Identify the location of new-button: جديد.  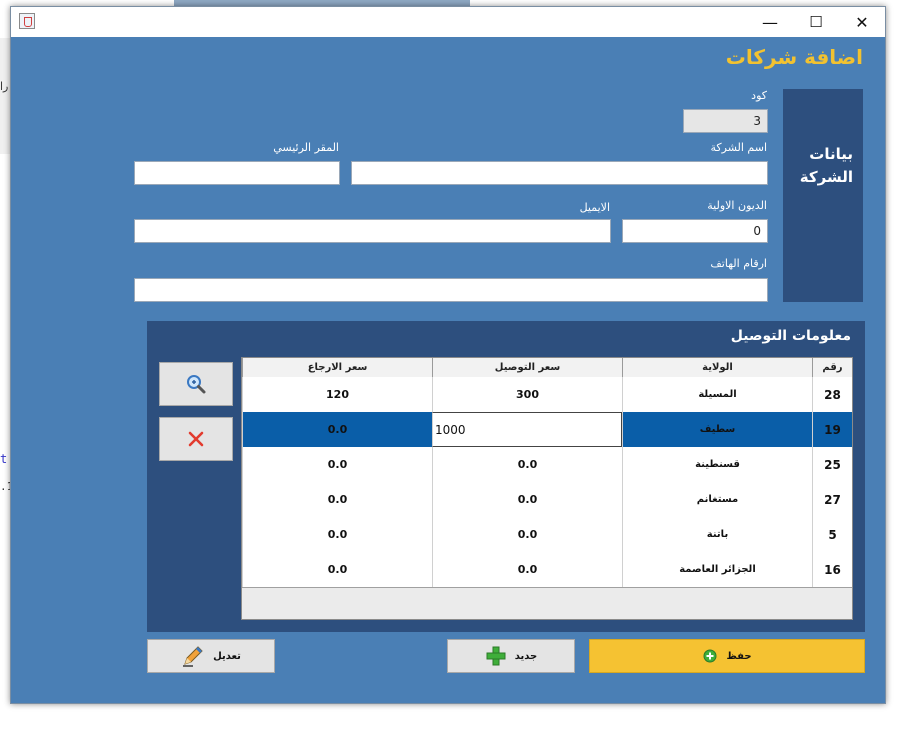
(511, 656).